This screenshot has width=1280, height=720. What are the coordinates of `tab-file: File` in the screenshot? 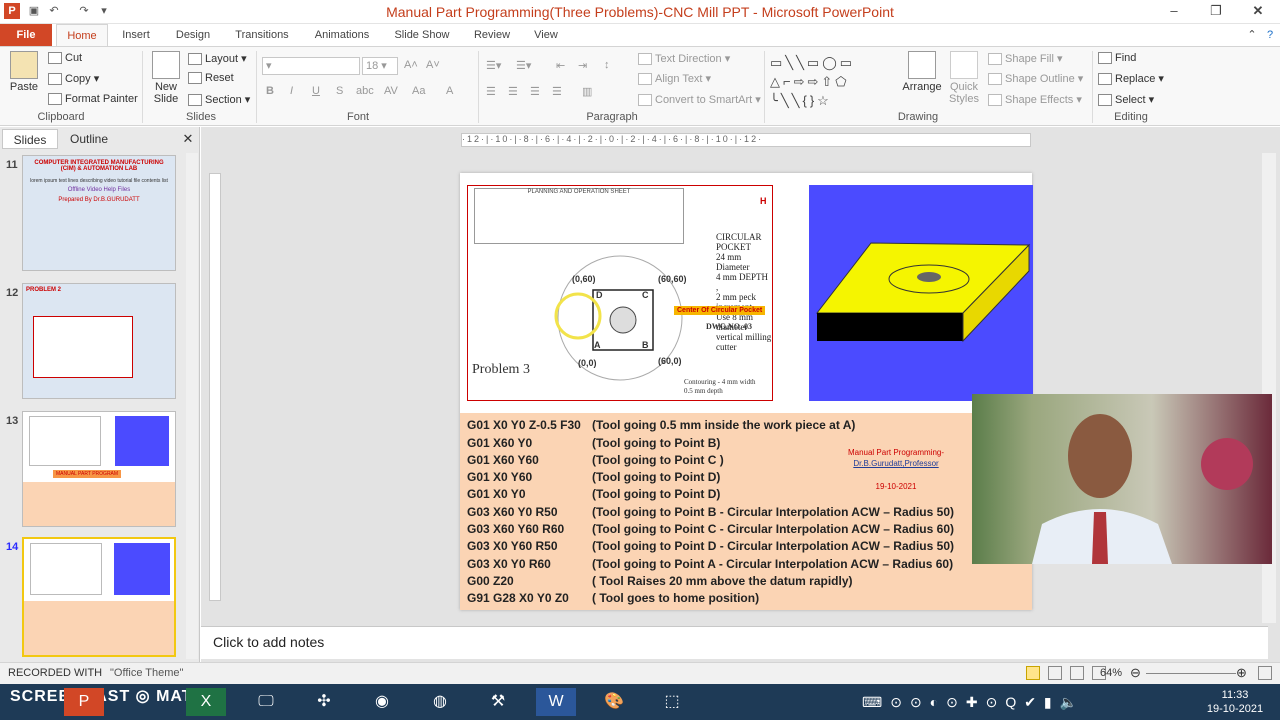 It's located at (26, 35).